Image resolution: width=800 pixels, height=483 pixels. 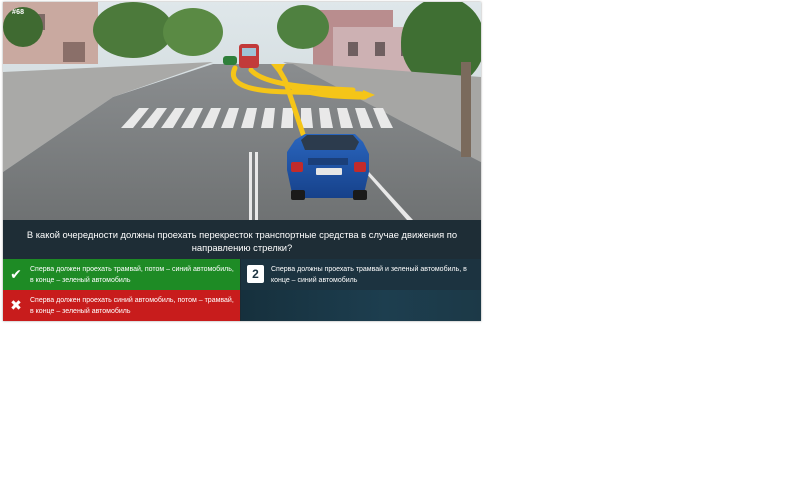 I want to click on empty-answer-slot, so click(x=361, y=305).